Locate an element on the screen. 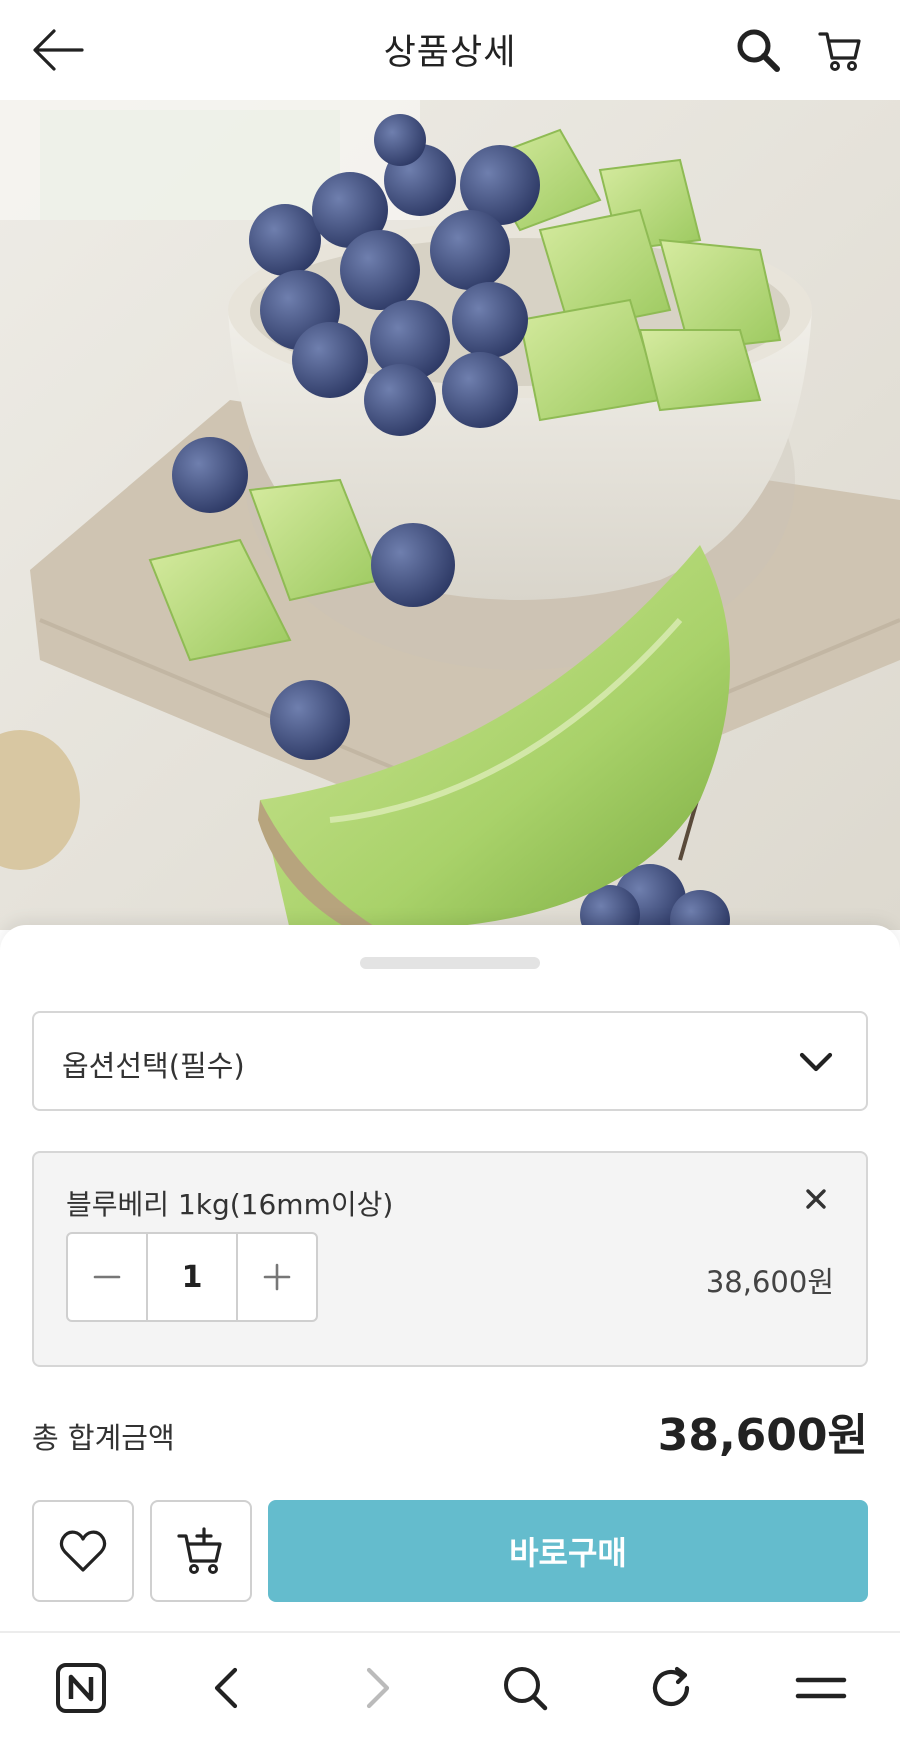  browser-search-button is located at coordinates (525, 1688).